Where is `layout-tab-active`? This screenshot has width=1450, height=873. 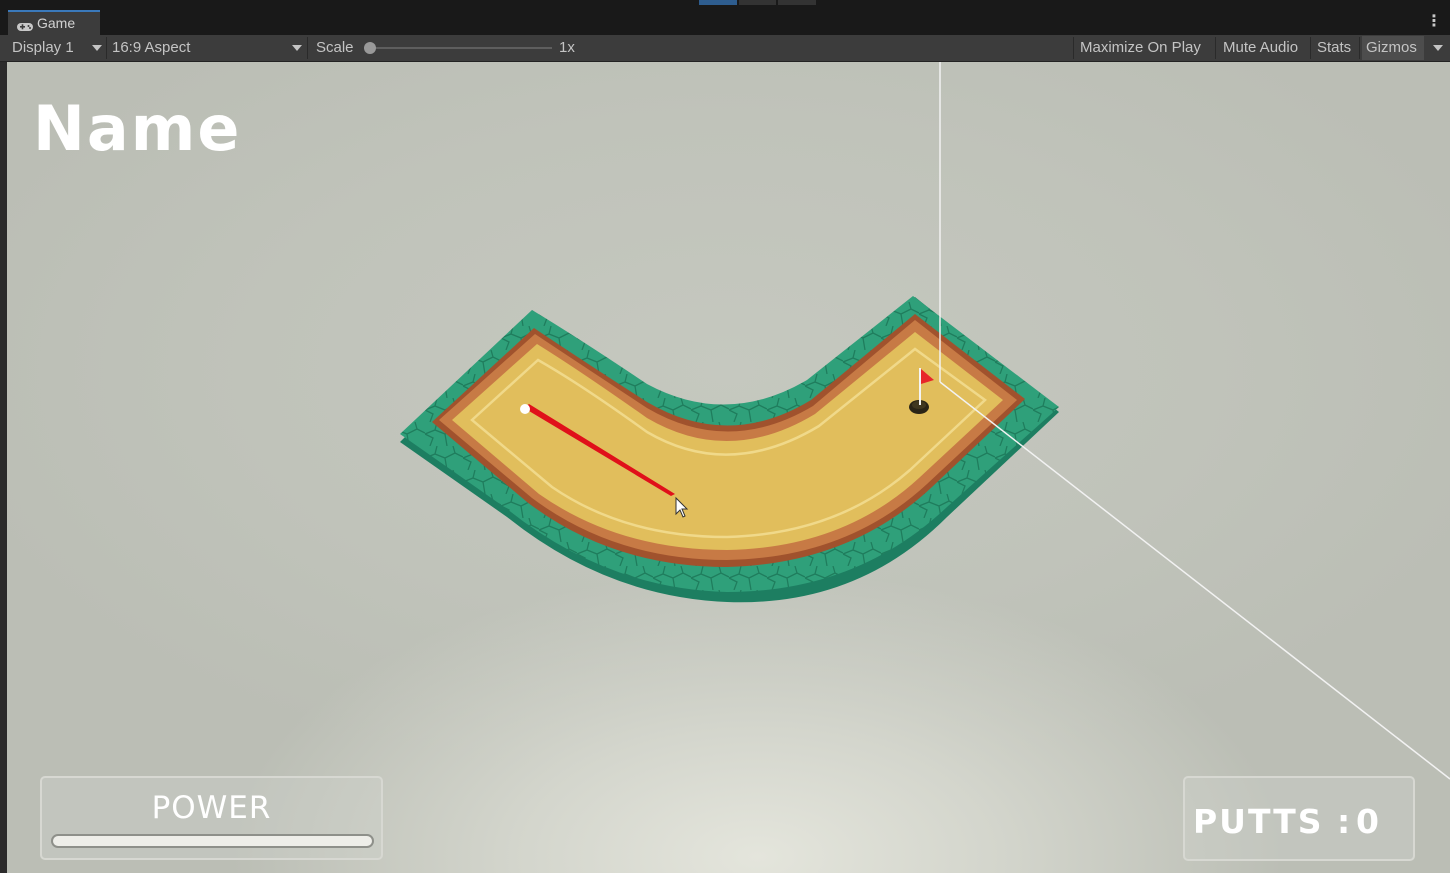
layout-tab-active is located at coordinates (718, 2).